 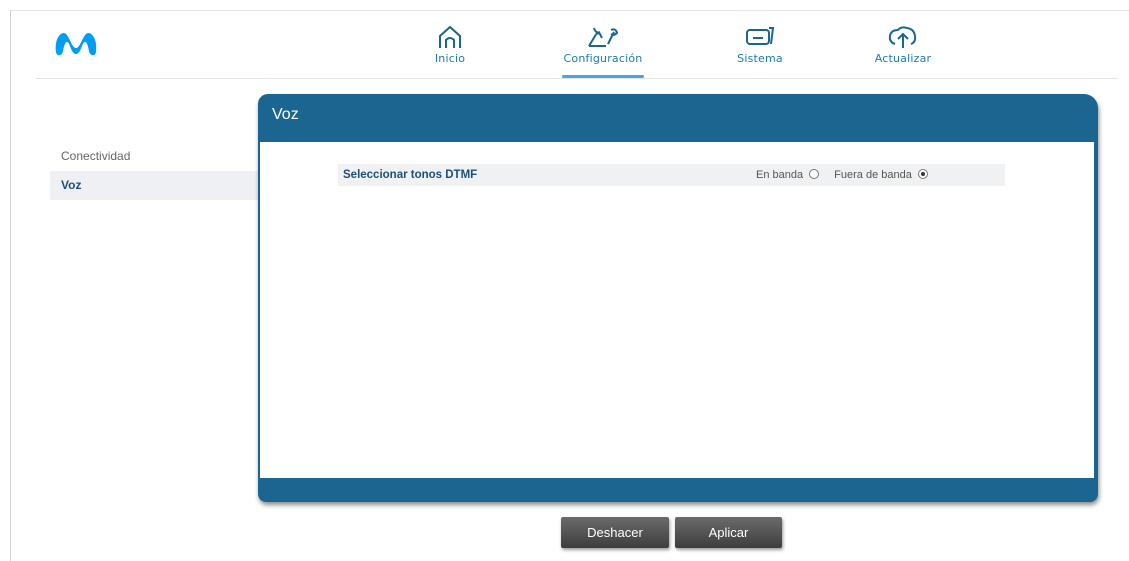 I want to click on home-icon, so click(x=450, y=36).